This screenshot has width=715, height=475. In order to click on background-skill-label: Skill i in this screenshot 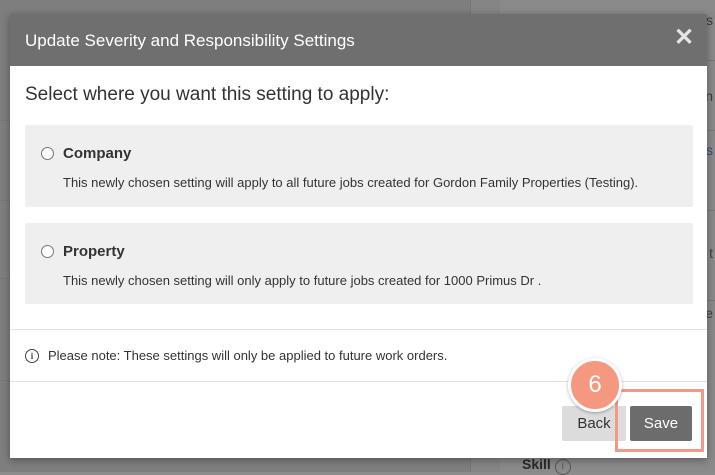, I will do `click(546, 465)`.